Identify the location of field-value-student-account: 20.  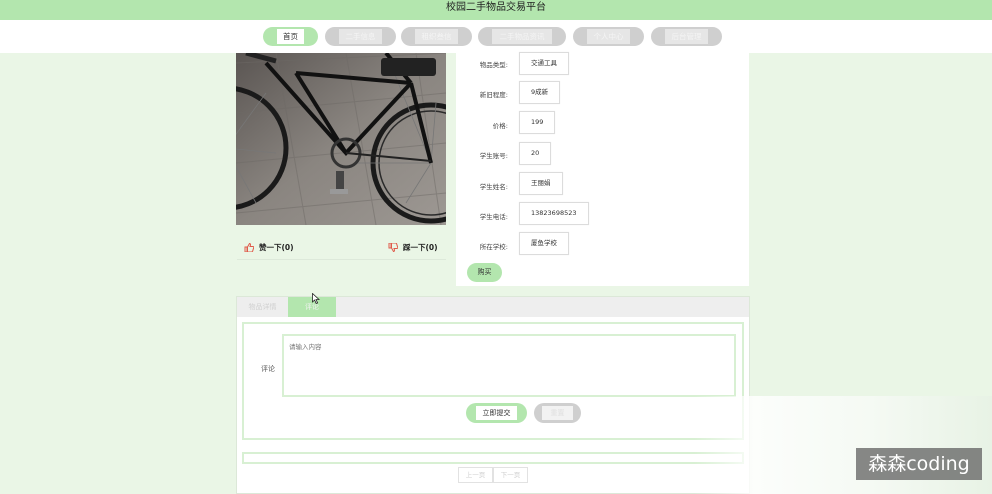
(535, 153).